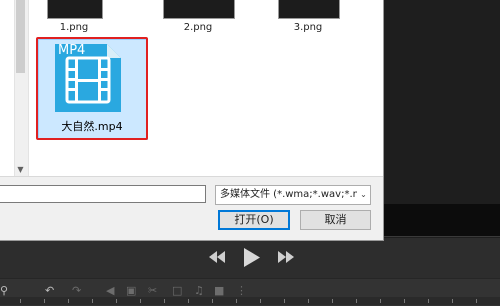 This screenshot has width=500, height=306. What do you see at coordinates (250, 301) in the screenshot?
I see `timeline-ruler` at bounding box center [250, 301].